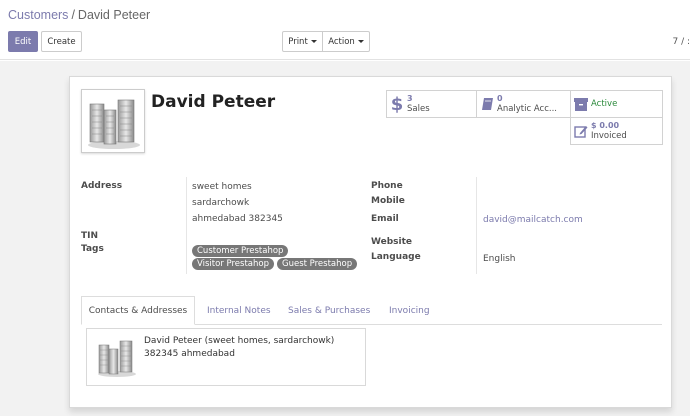  What do you see at coordinates (233, 264) in the screenshot?
I see `tag-visitor-prestahop: Visitor Prestahop` at bounding box center [233, 264].